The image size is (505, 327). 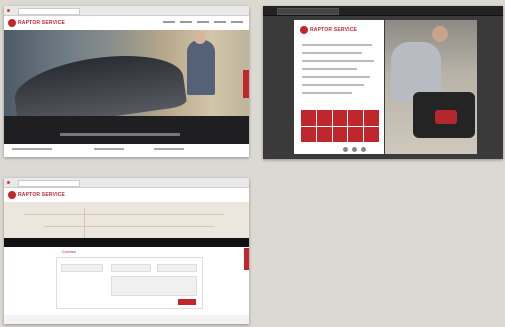 What do you see at coordinates (431, 87) in the screenshot?
I see `brochure-page-right-photo` at bounding box center [431, 87].